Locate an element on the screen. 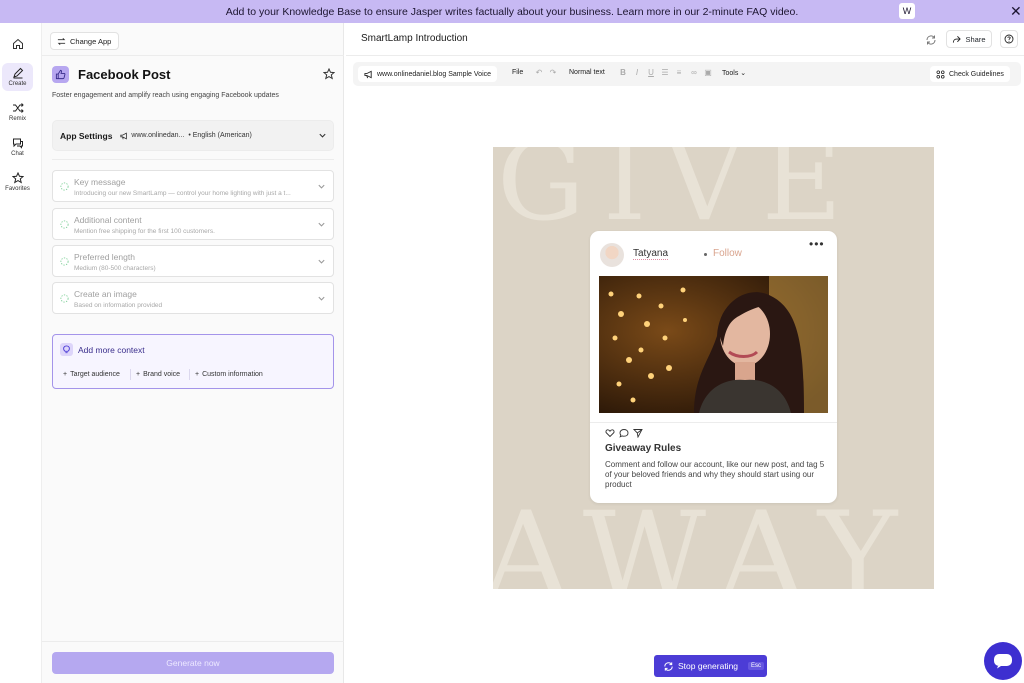 The height and width of the screenshot is (683, 1024). shuffle-icon is located at coordinates (18, 108).